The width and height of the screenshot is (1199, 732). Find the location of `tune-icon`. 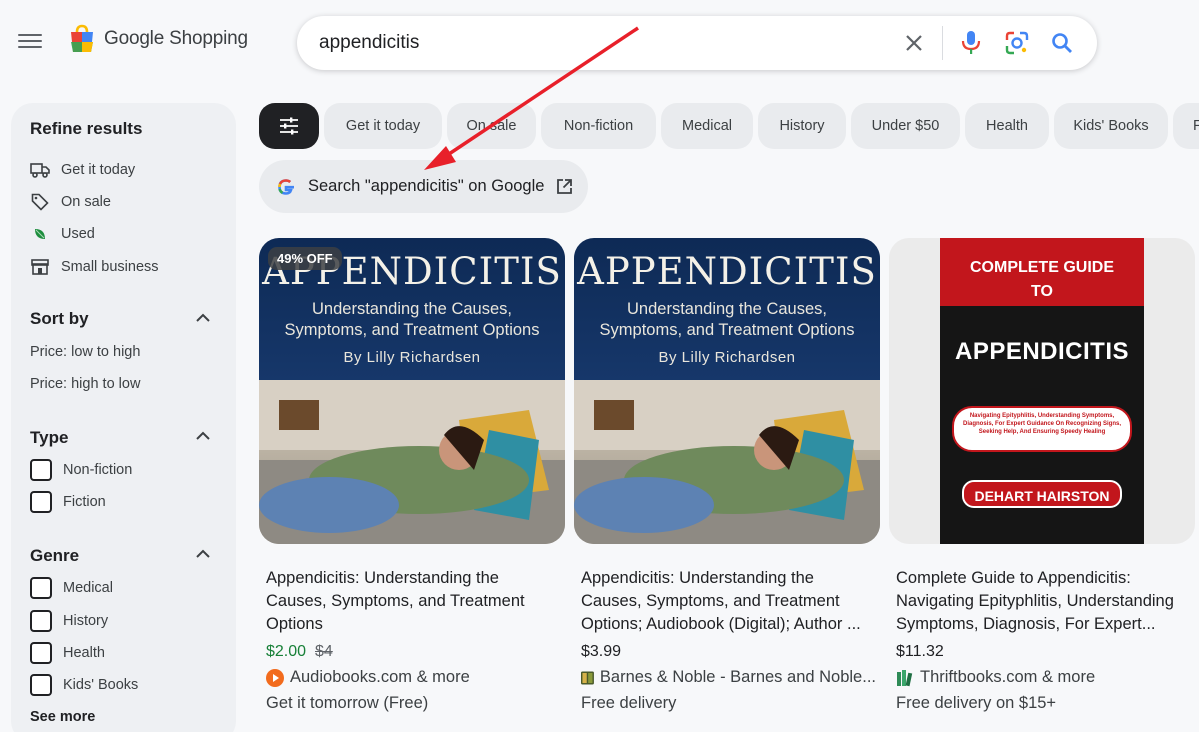

tune-icon is located at coordinates (289, 126).